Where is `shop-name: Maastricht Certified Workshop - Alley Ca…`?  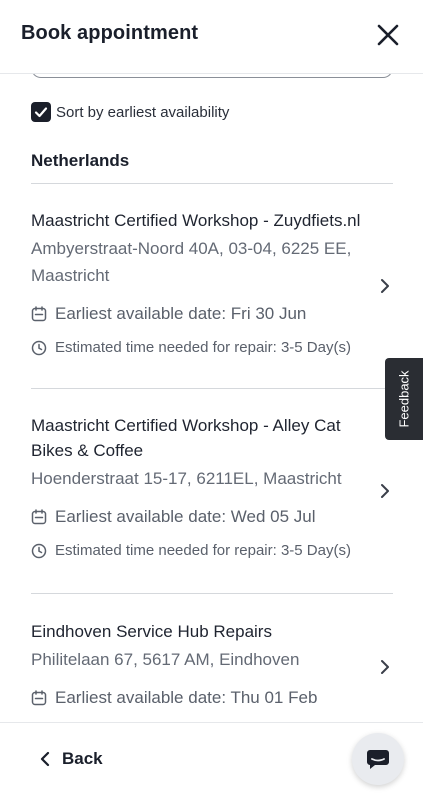 shop-name: Maastricht Certified Workshop - Alley Ca… is located at coordinates (186, 438).